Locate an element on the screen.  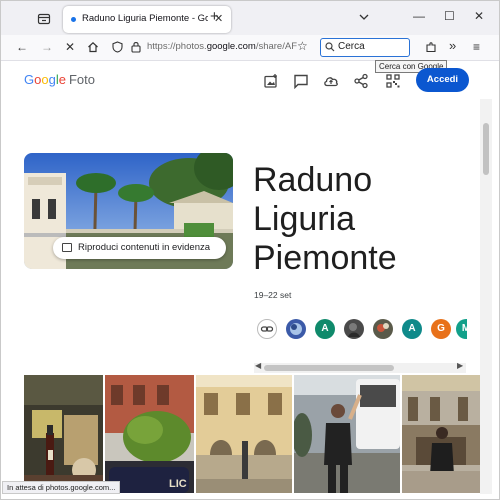
favicon-icon is located at coordinates (73, 19).